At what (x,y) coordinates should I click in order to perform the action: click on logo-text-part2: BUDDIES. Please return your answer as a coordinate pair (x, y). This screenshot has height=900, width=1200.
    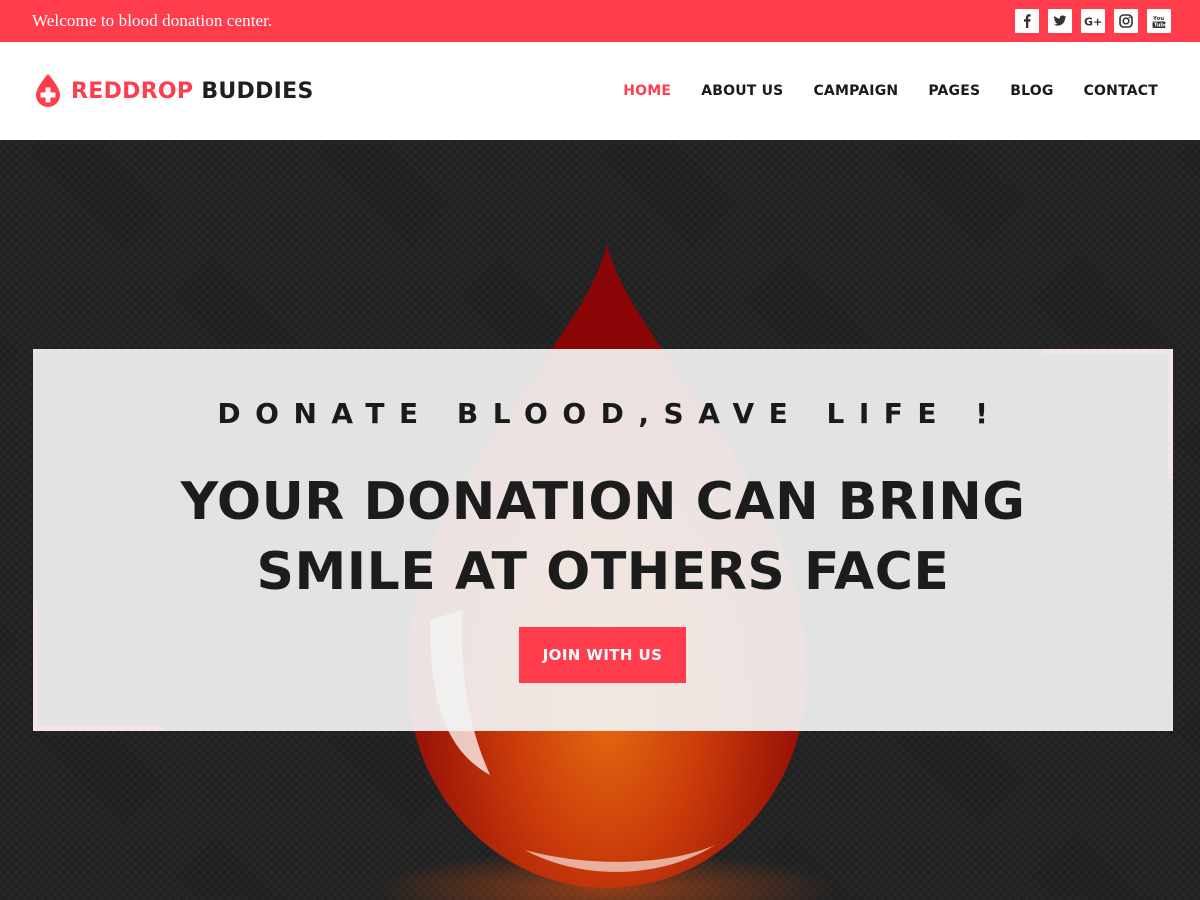
    Looking at the image, I should click on (257, 91).